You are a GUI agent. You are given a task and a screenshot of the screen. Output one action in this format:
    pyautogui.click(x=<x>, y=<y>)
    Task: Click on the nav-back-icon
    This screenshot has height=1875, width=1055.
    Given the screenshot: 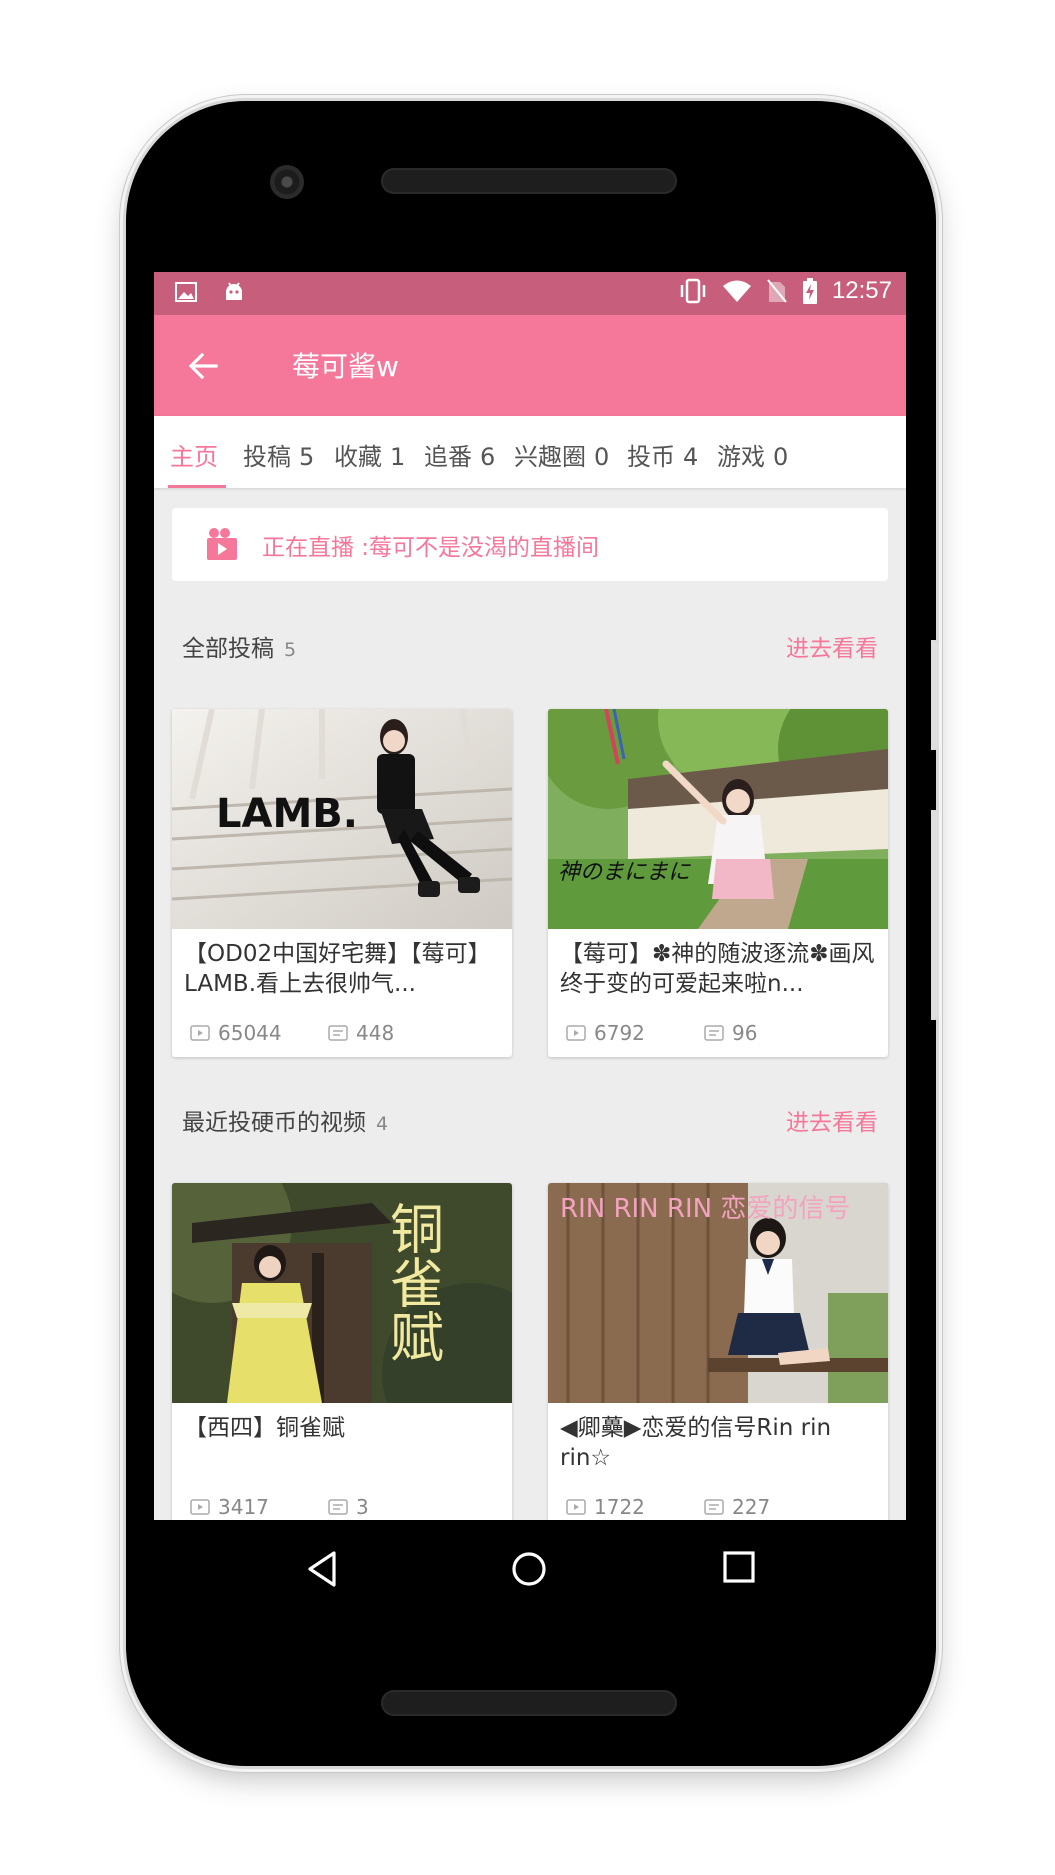 What is the action you would take?
    pyautogui.click(x=322, y=1569)
    